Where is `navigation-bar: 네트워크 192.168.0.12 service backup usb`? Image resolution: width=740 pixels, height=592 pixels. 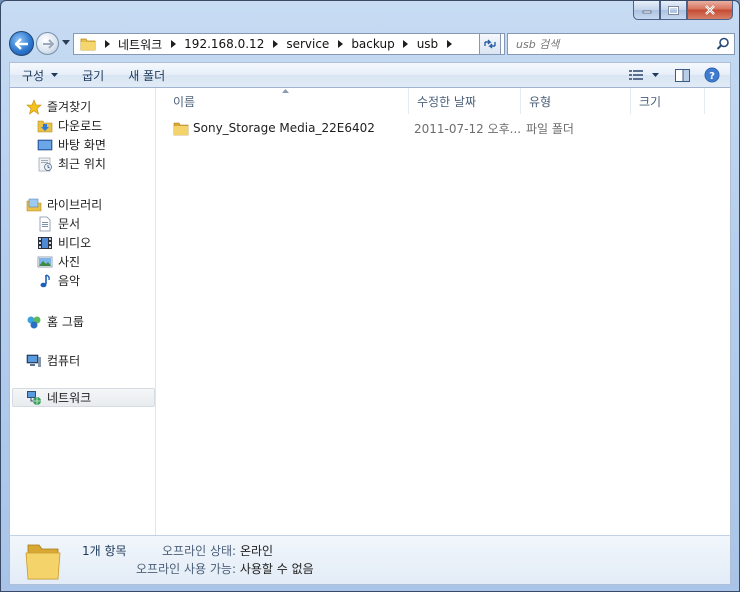
navigation-bar: 네트워크 192.168.0.12 service backup usb is located at coordinates (371, 44).